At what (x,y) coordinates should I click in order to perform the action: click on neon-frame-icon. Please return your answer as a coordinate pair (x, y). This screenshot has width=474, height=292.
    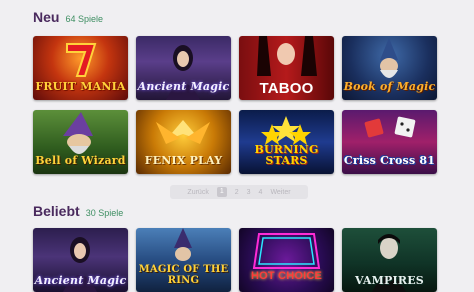
    Looking at the image, I should click on (286, 251).